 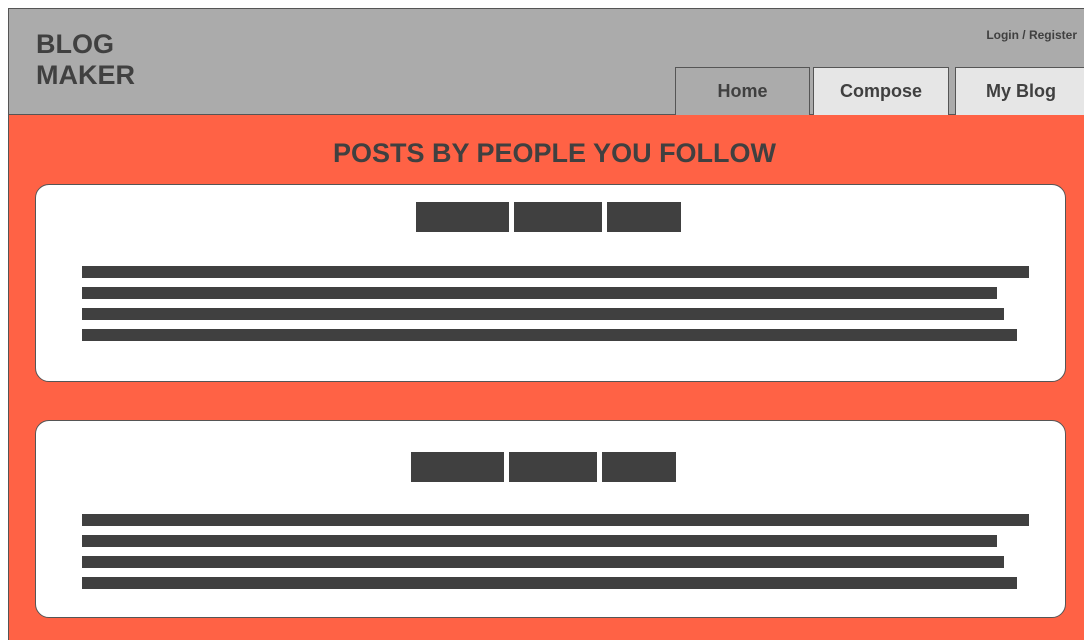 I want to click on tab-home: Home, so click(x=742, y=91).